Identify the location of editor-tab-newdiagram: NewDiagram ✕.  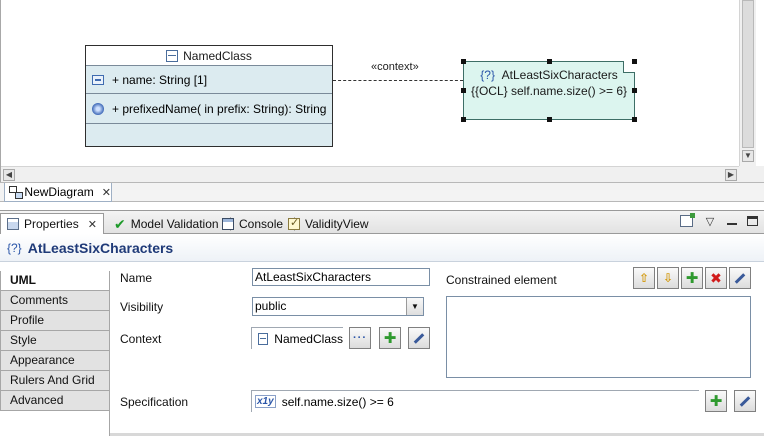
(58, 192).